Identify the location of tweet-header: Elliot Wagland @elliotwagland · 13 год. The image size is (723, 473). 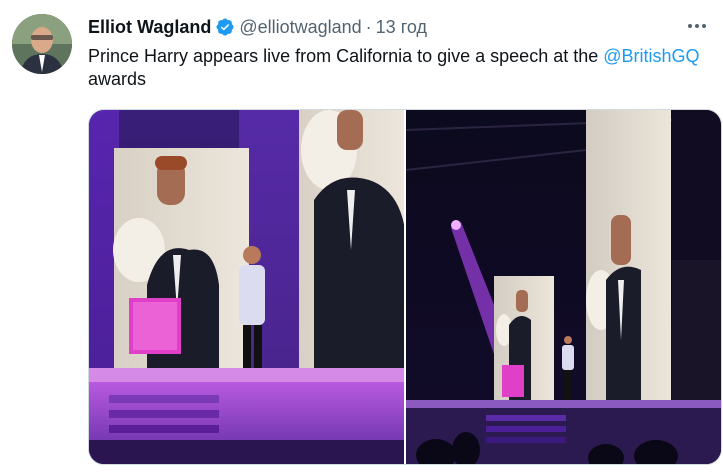
(399, 27).